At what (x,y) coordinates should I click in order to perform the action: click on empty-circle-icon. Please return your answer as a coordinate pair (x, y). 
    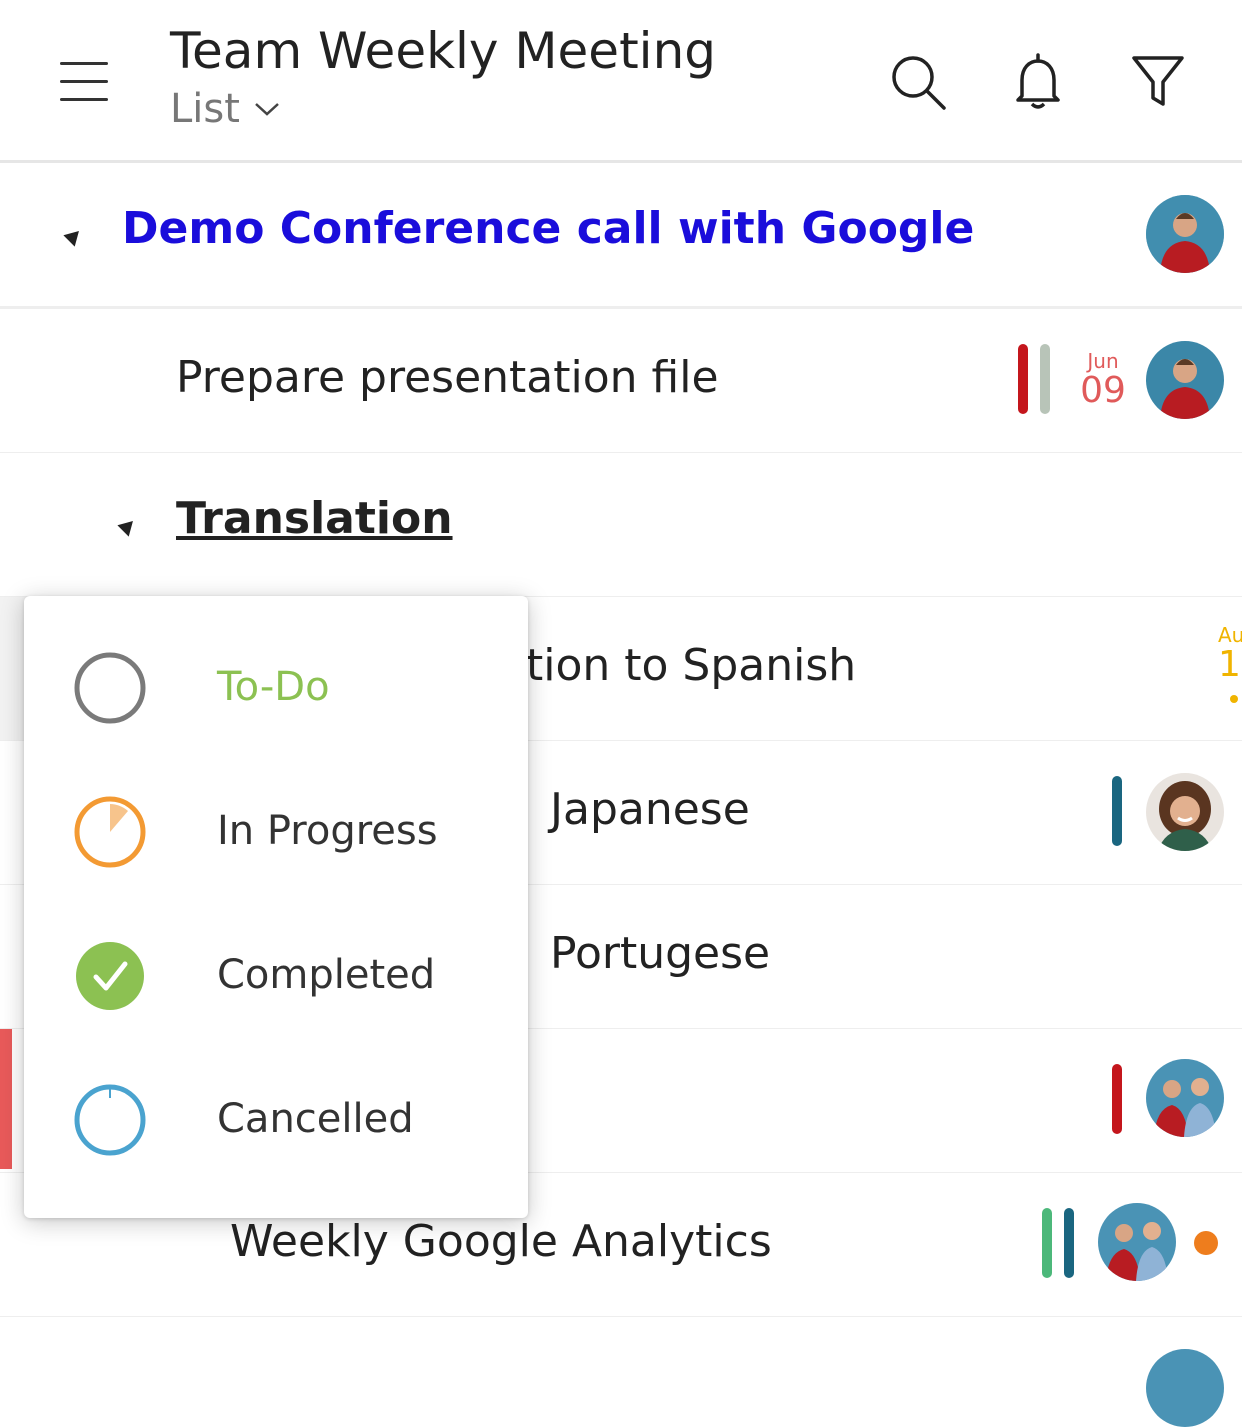
    Looking at the image, I should click on (110, 688).